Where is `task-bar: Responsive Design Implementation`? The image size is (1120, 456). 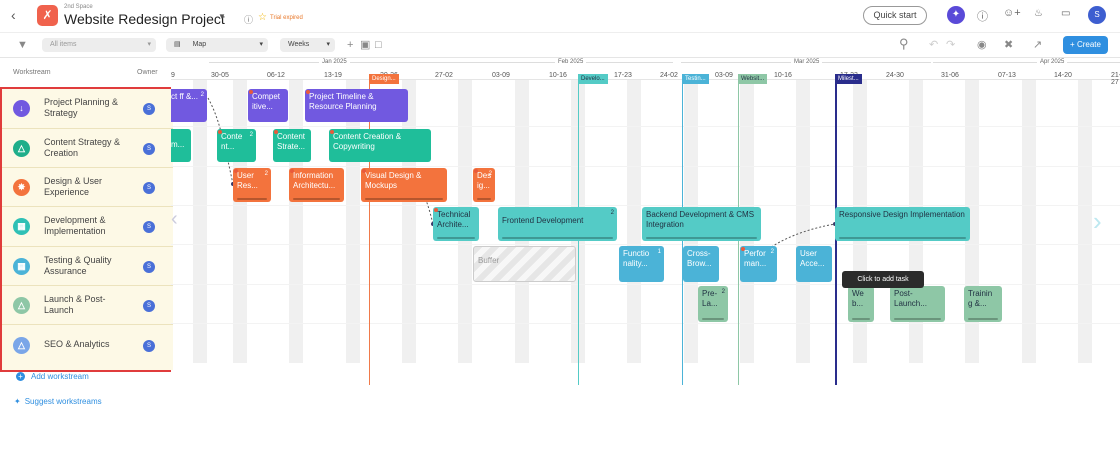
task-bar: Responsive Design Implementation is located at coordinates (902, 224).